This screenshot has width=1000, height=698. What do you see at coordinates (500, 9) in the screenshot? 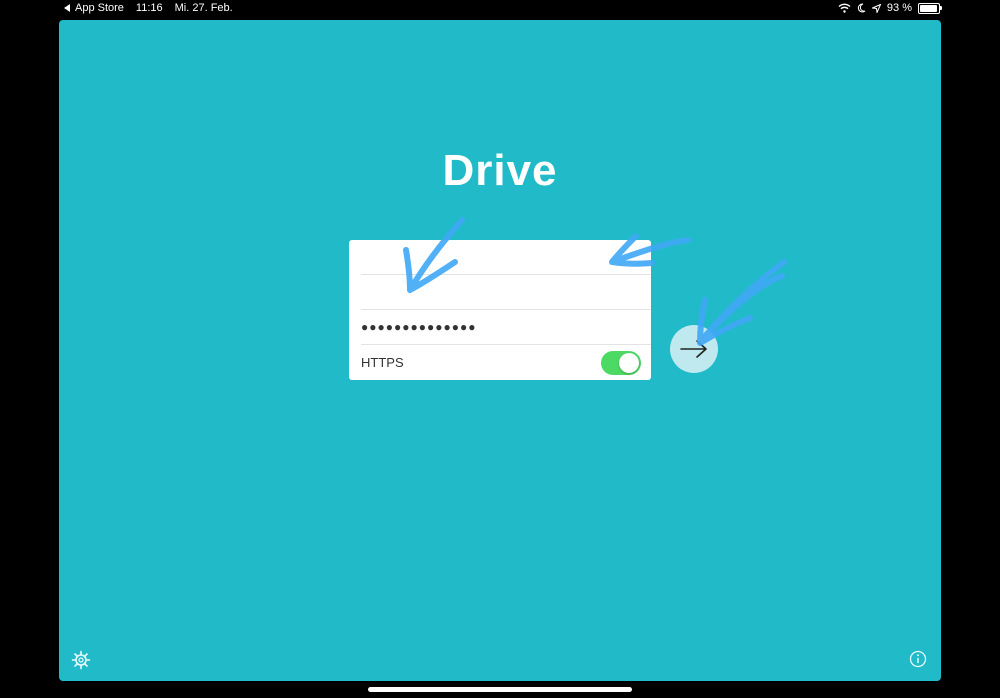
I see `status-bar: App Store 11:16 Mi. 27. Feb. 93 %` at bounding box center [500, 9].